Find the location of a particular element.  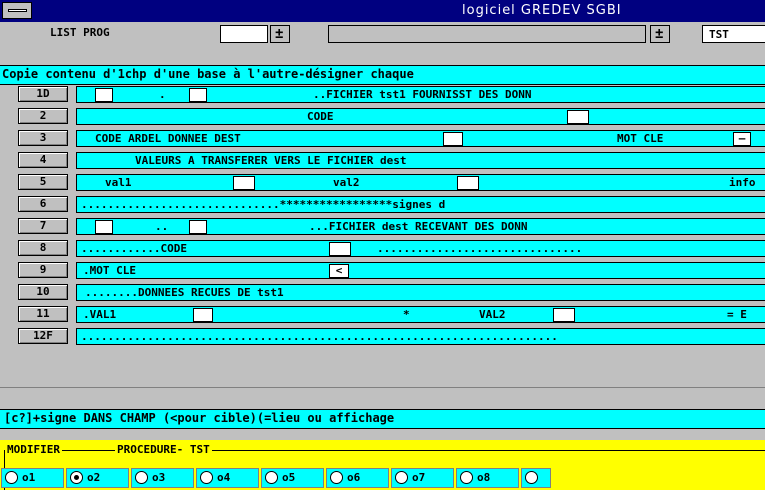

row-field: CODE ARDEL DONNEE DEST MOT CLE — is located at coordinates (420, 138).